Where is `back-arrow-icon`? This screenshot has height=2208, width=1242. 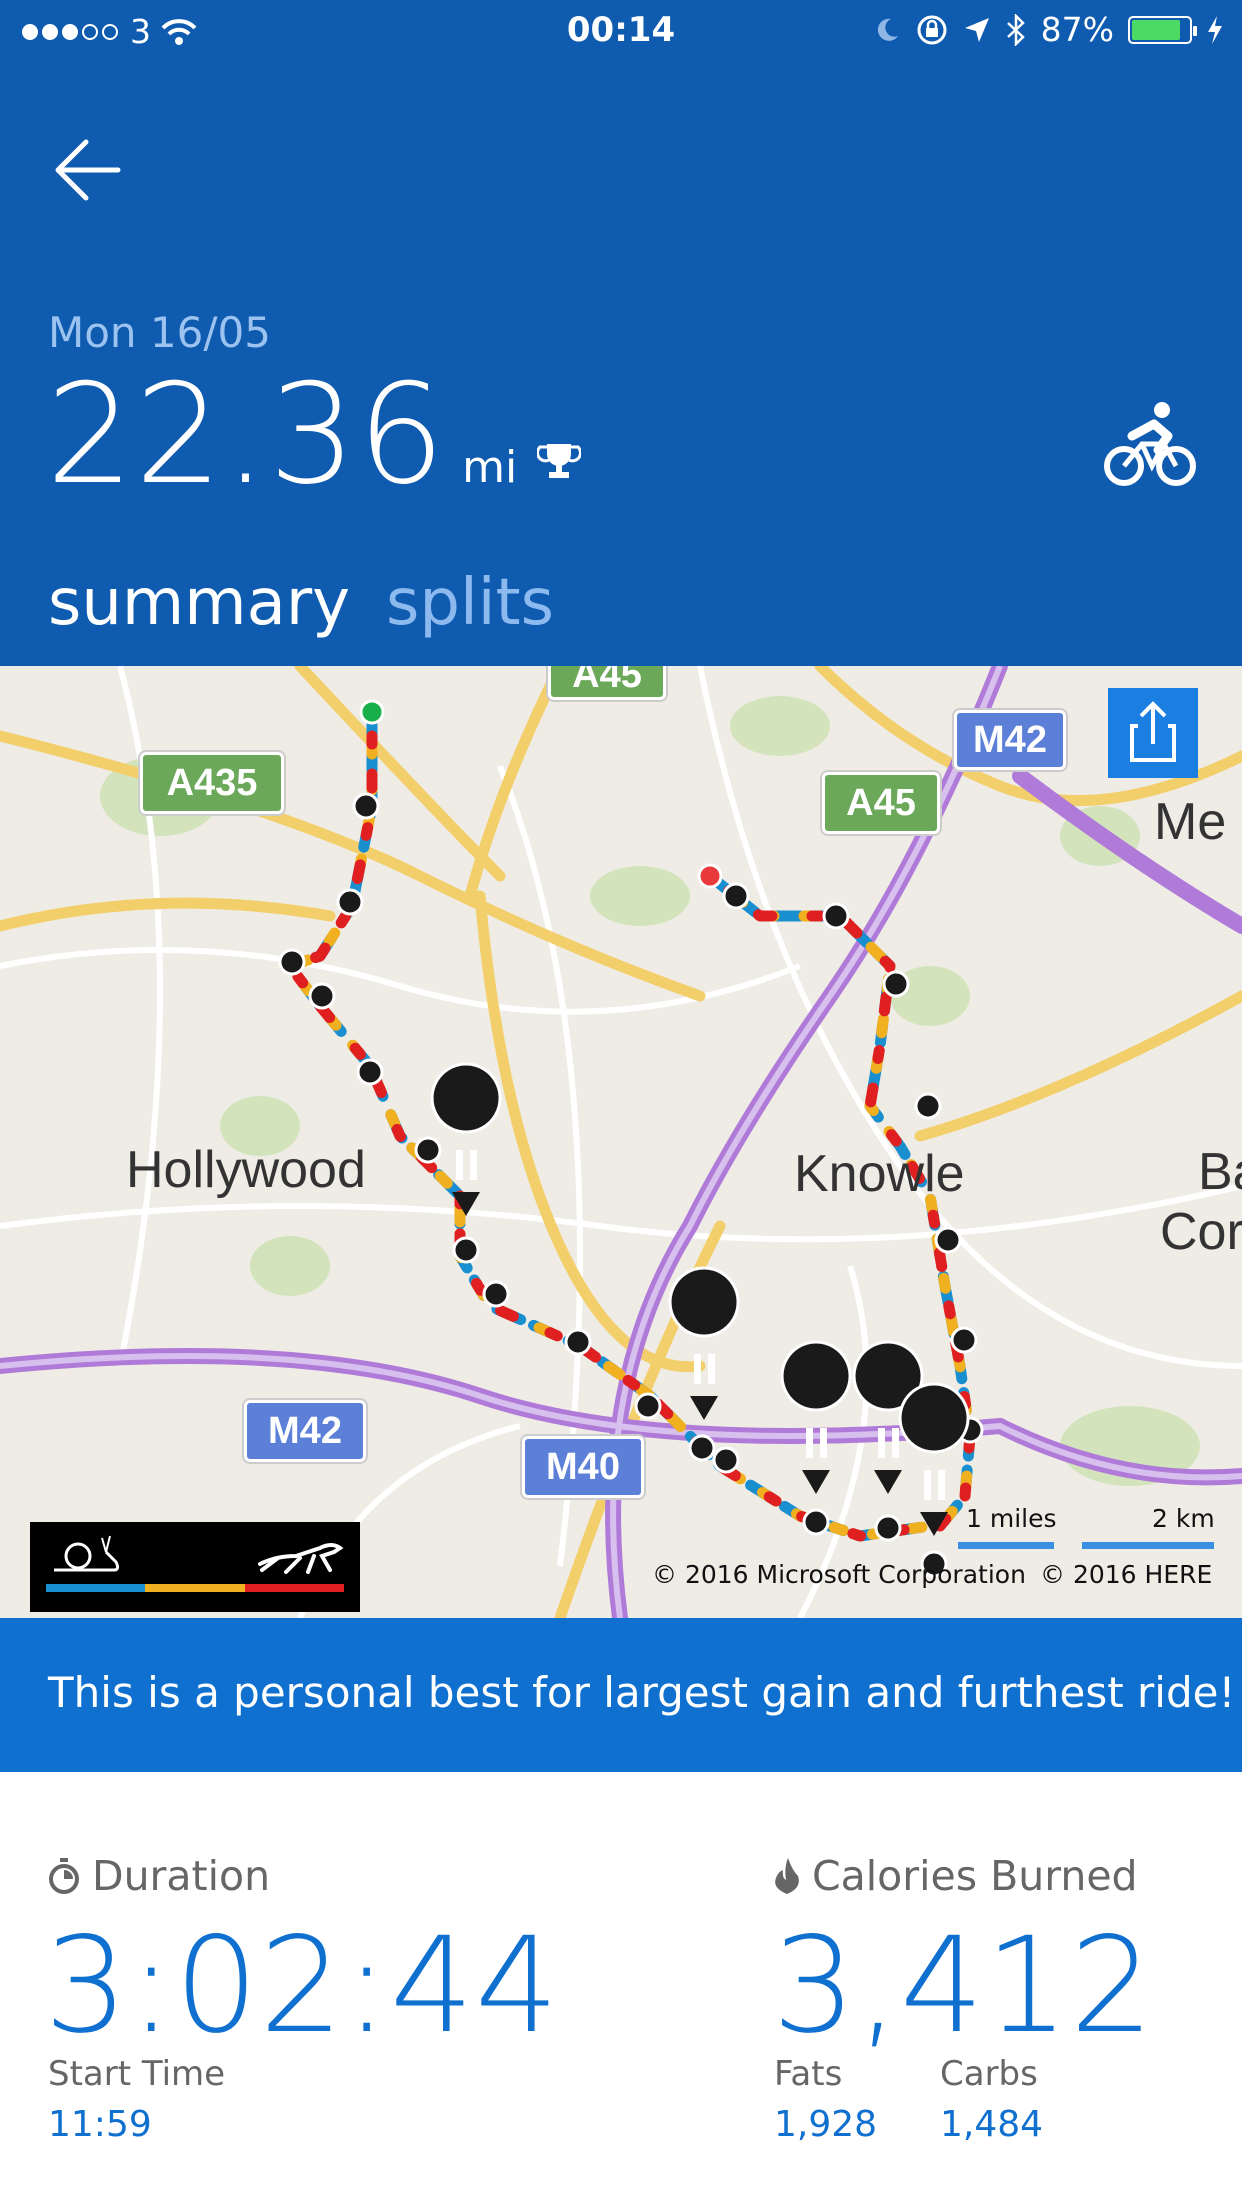
back-arrow-icon is located at coordinates (94, 170).